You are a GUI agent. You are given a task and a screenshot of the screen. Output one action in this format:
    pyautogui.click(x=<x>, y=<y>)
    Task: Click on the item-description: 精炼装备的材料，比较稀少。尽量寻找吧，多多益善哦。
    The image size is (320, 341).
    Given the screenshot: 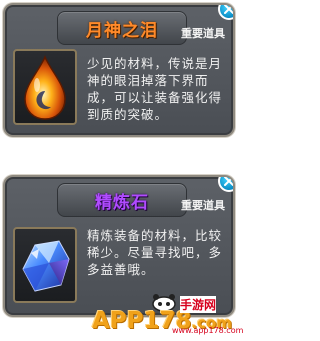 What is the action you would take?
    pyautogui.click(x=155, y=252)
    